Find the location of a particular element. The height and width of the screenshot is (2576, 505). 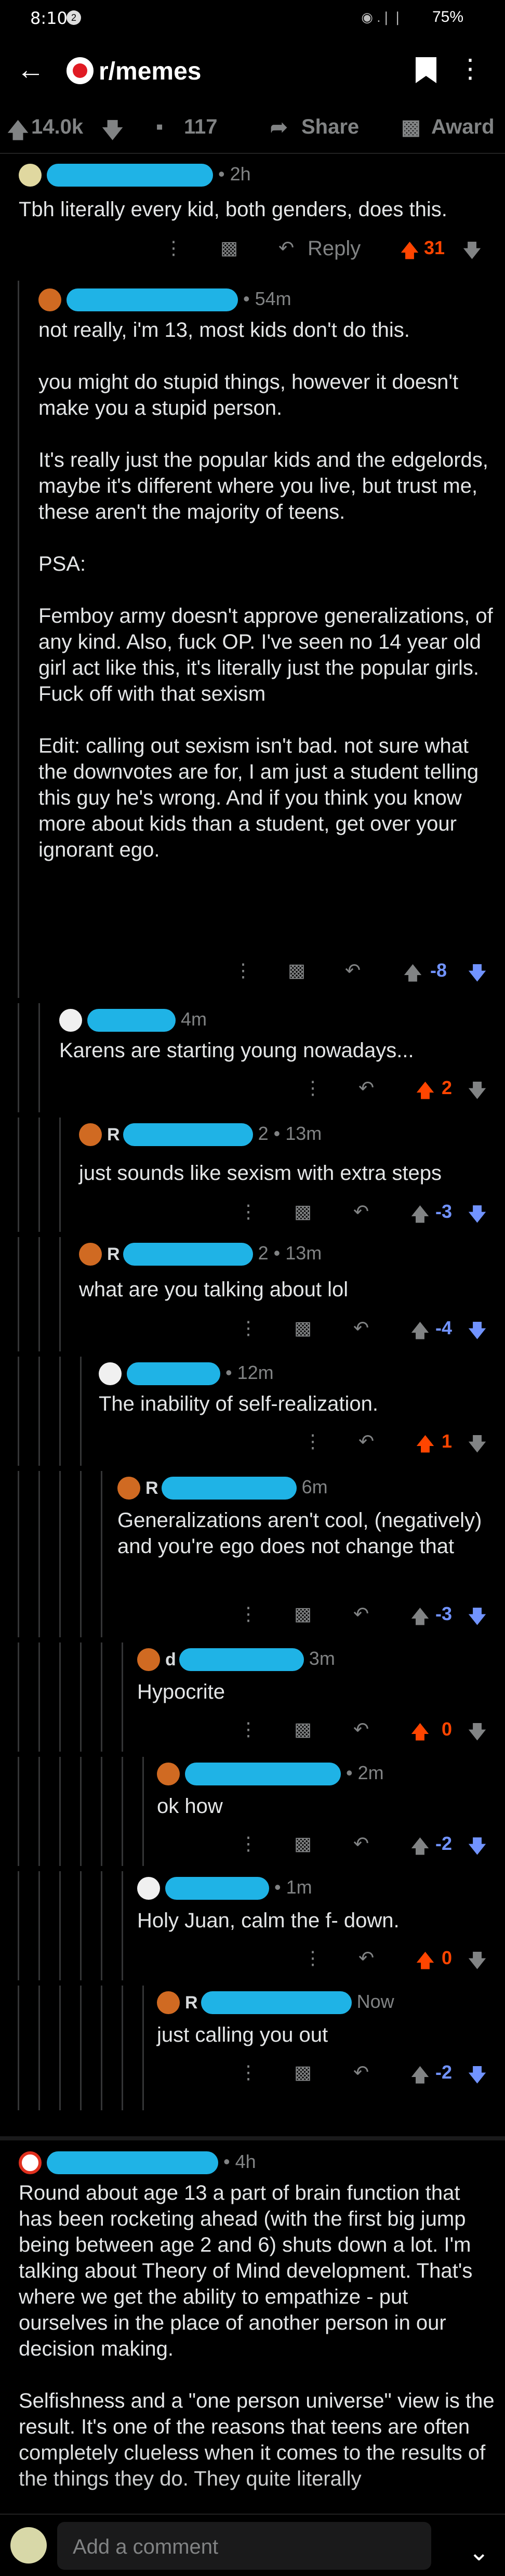

comment-header: R Now is located at coordinates (275, 2003).